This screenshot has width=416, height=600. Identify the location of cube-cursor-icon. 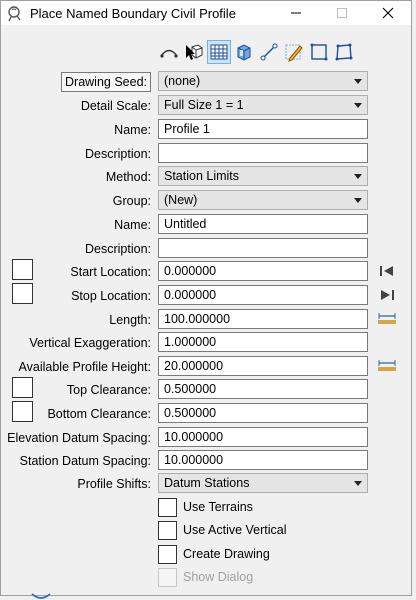
(194, 52).